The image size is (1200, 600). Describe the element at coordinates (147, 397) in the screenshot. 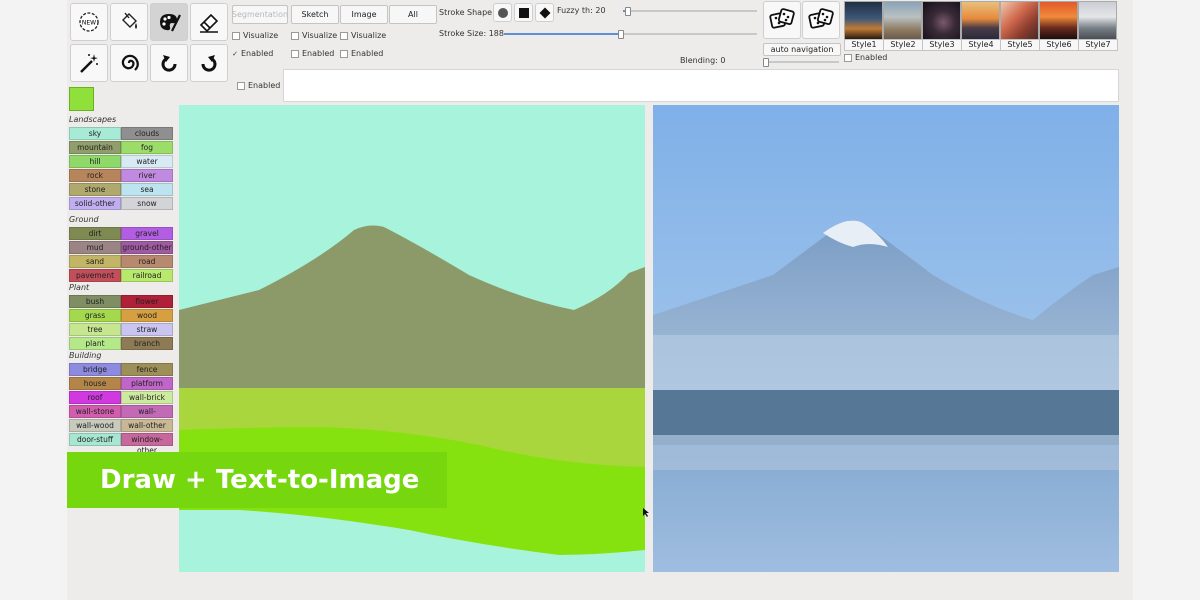

I see `palette-button-wall-brick: wall-brick` at that location.